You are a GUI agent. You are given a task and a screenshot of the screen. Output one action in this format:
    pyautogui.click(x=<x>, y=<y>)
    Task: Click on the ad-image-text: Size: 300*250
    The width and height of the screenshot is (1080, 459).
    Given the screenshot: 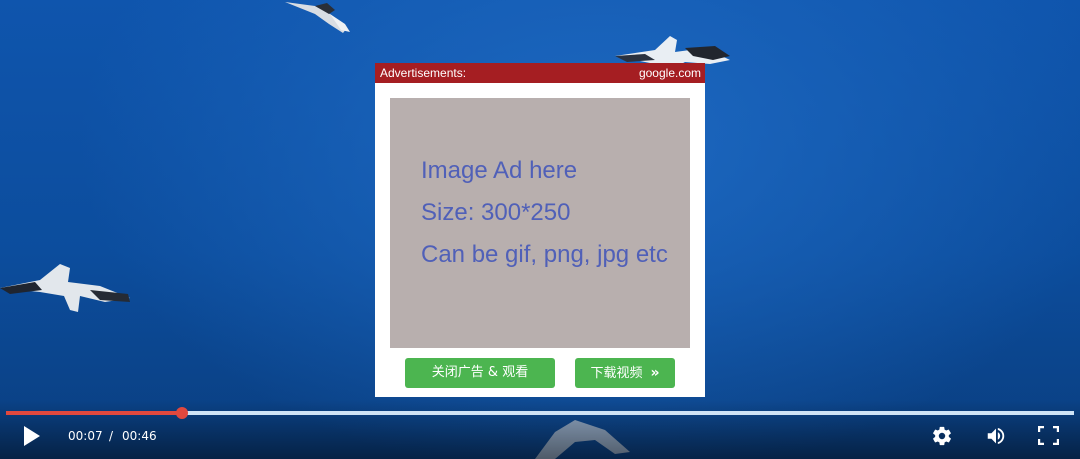 What is the action you would take?
    pyautogui.click(x=496, y=212)
    